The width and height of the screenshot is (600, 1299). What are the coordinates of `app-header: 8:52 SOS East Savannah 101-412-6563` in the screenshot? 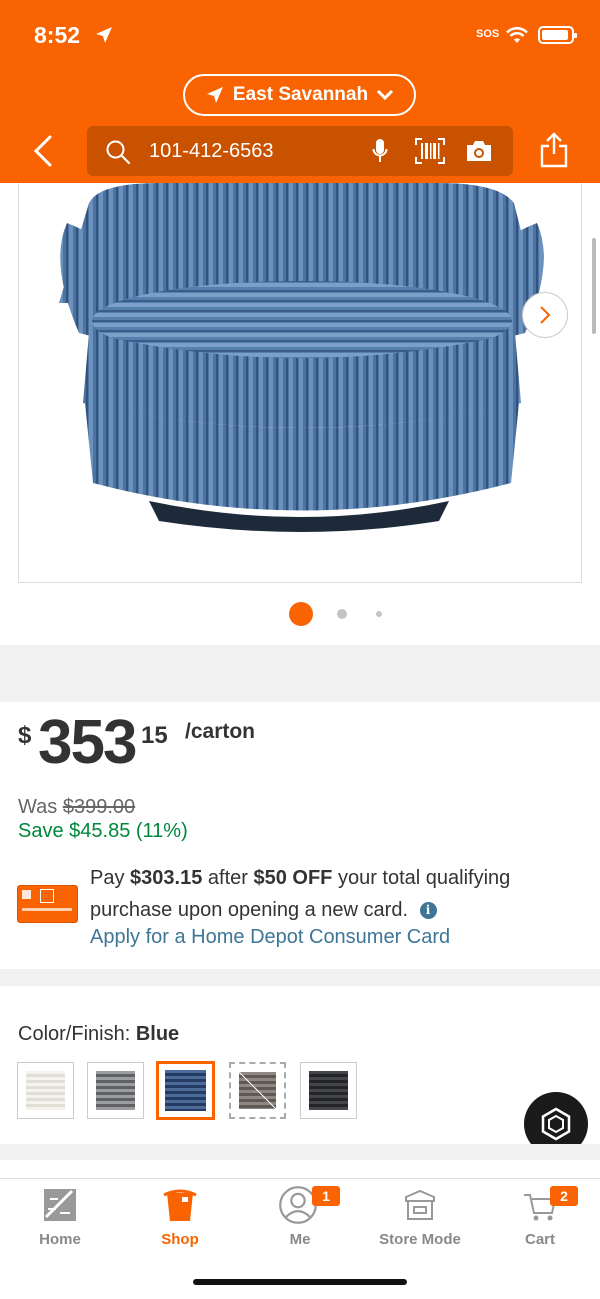 It's located at (300, 91).